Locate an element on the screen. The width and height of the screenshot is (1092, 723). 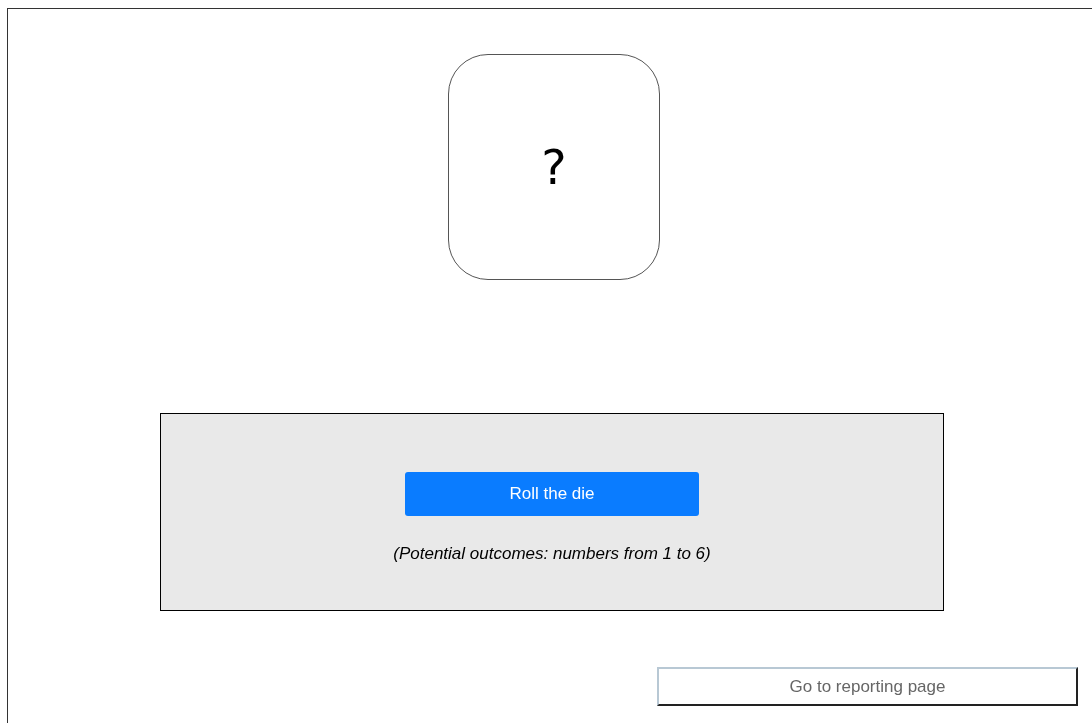
die-value: ? is located at coordinates (554, 167).